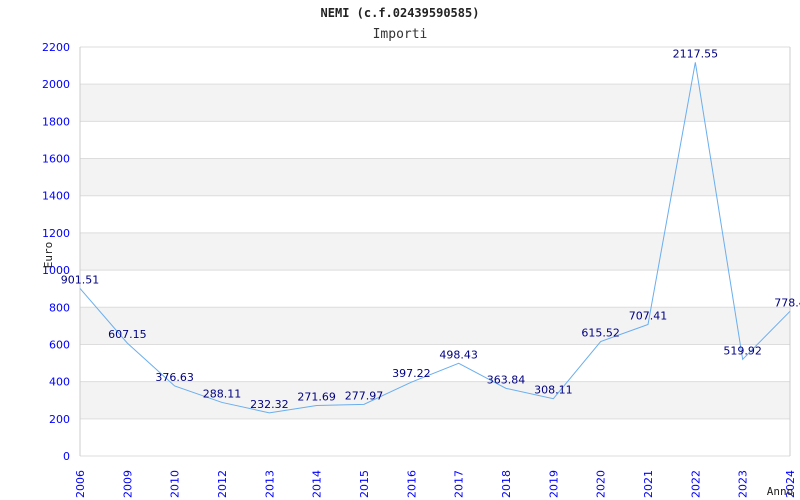 The image size is (800, 500). Describe the element at coordinates (174, 377) in the screenshot. I see `data-label: 376.63` at that location.